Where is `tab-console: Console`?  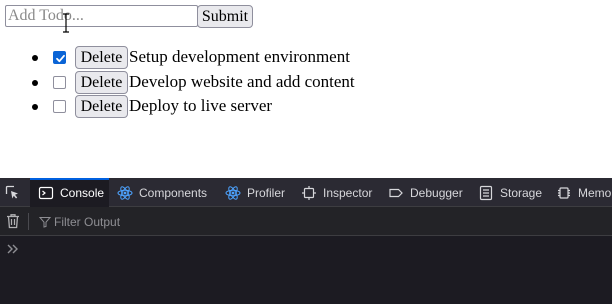
tab-console: Console is located at coordinates (69, 192).